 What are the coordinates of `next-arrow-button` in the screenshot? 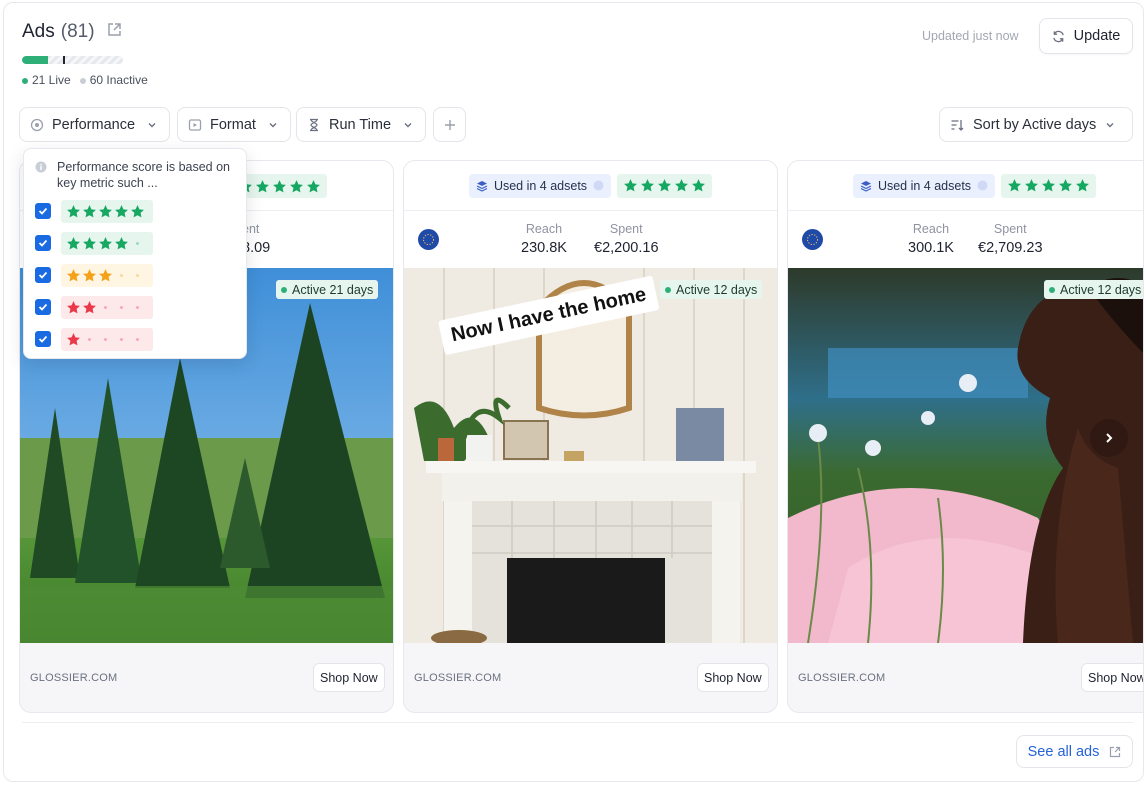 It's located at (1109, 438).